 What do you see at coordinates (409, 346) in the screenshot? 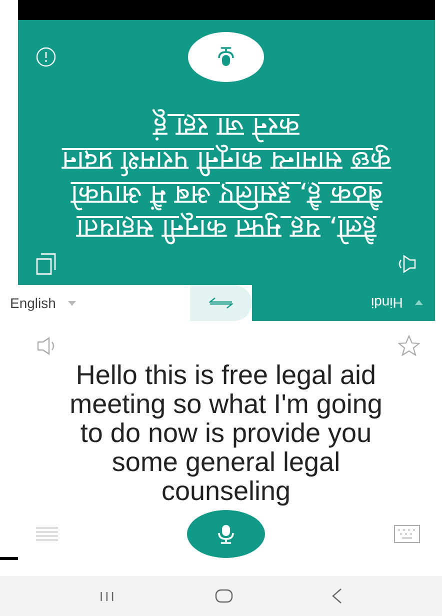
I see `star-icon` at bounding box center [409, 346].